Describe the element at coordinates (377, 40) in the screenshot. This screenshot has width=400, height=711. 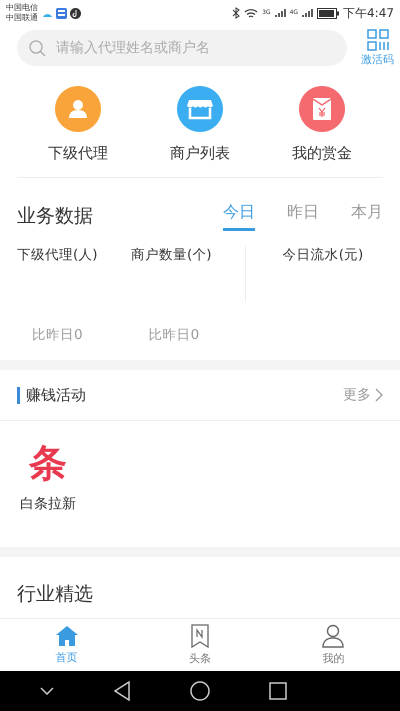
I see `grid-icon` at that location.